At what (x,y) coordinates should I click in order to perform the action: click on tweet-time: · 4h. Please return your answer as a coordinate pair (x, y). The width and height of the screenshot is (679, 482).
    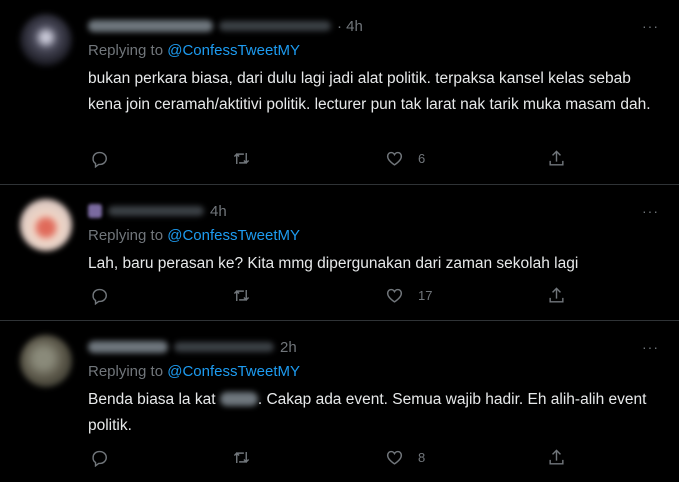
    Looking at the image, I should click on (350, 26).